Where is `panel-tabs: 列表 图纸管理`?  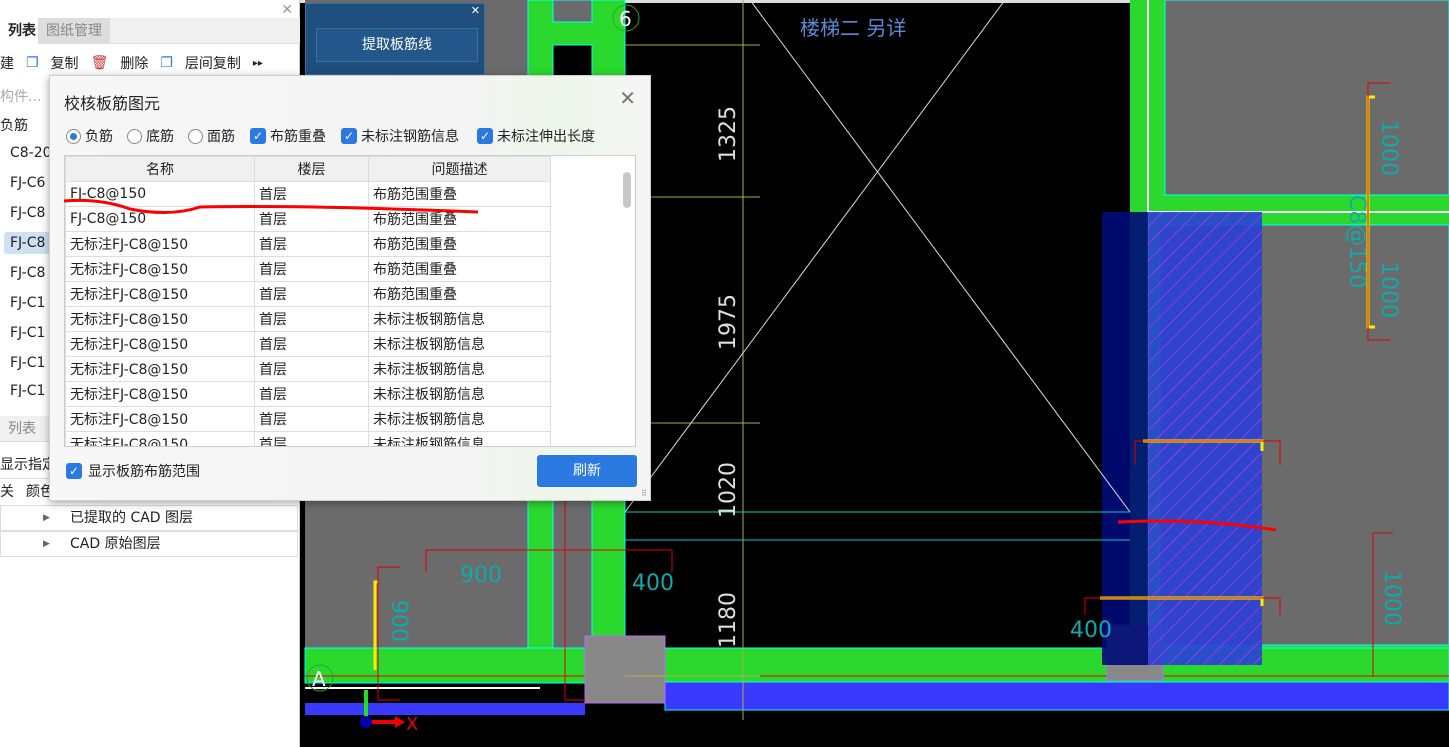
panel-tabs: 列表 图纸管理 is located at coordinates (150, 31).